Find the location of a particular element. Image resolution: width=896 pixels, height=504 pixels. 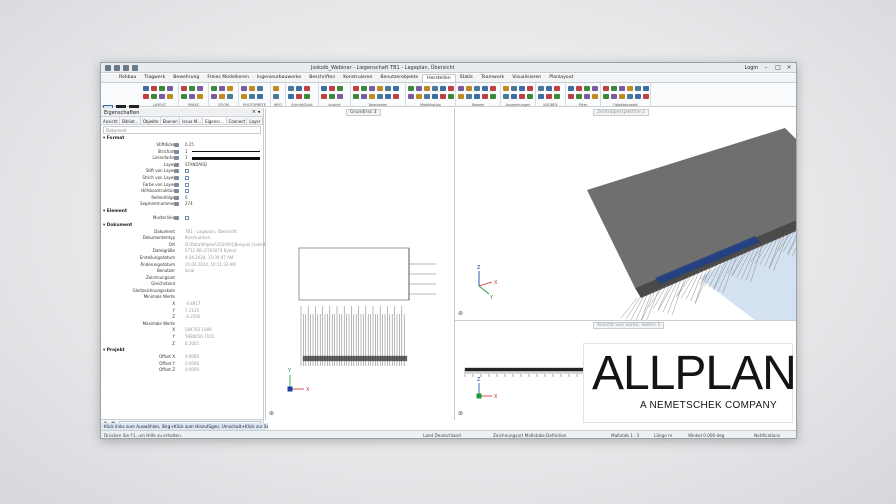

ribbon-tab: Beschriften is located at coordinates (322, 78).